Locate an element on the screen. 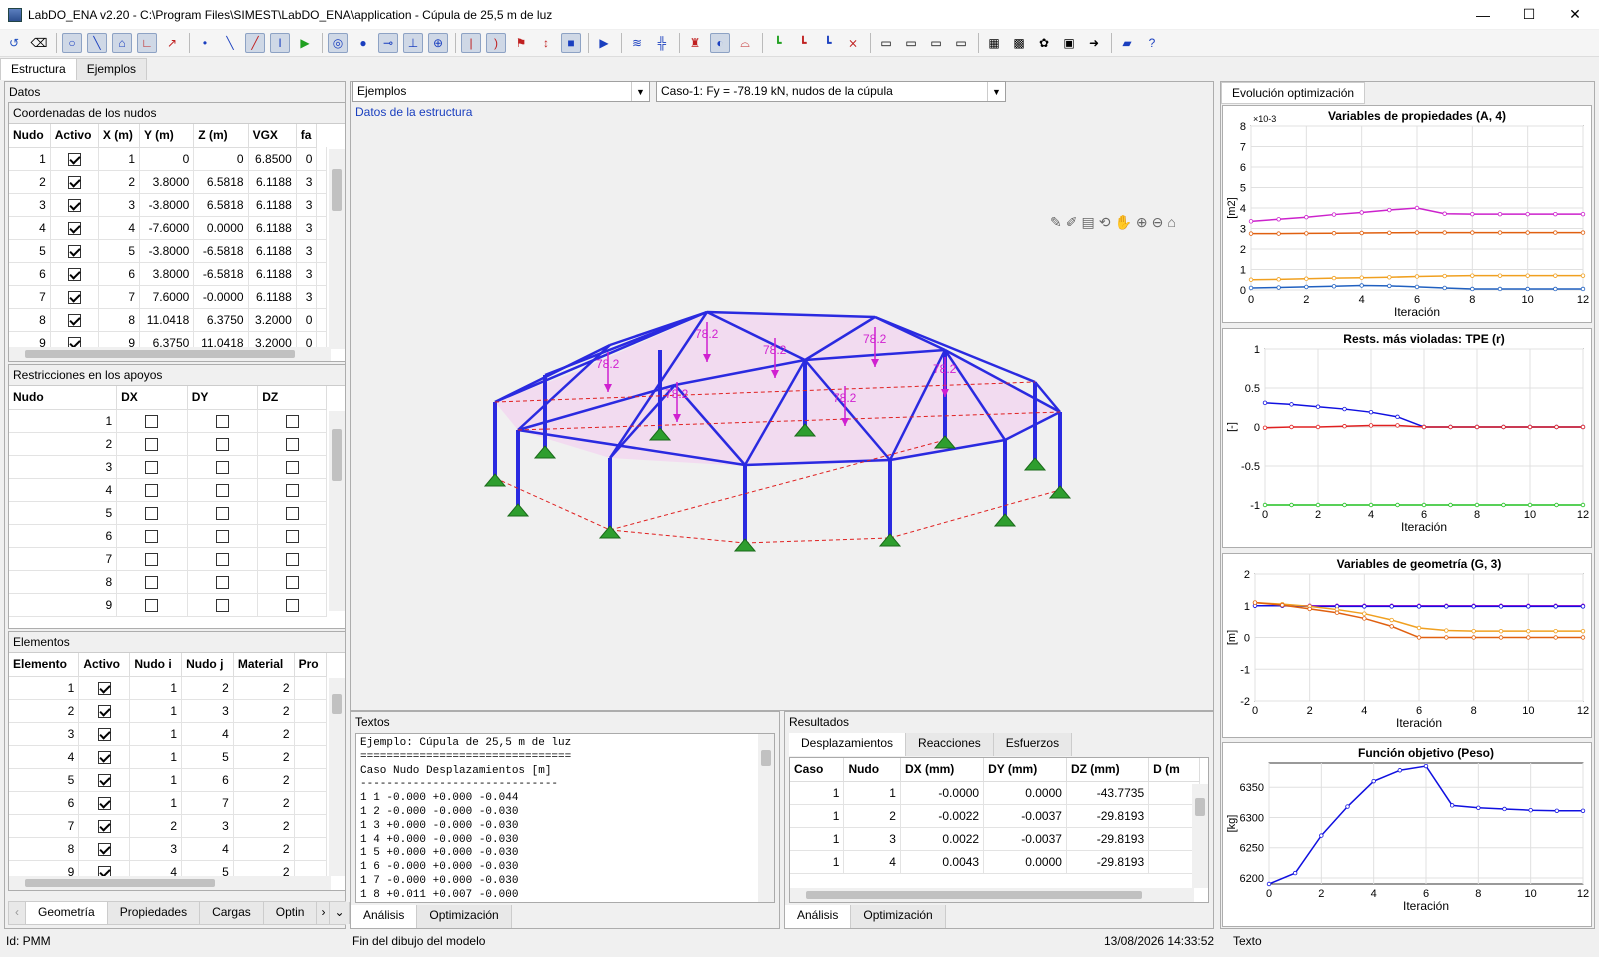 This screenshot has width=1599, height=957. tab-evolucion: Evolución optimización is located at coordinates (1293, 93).